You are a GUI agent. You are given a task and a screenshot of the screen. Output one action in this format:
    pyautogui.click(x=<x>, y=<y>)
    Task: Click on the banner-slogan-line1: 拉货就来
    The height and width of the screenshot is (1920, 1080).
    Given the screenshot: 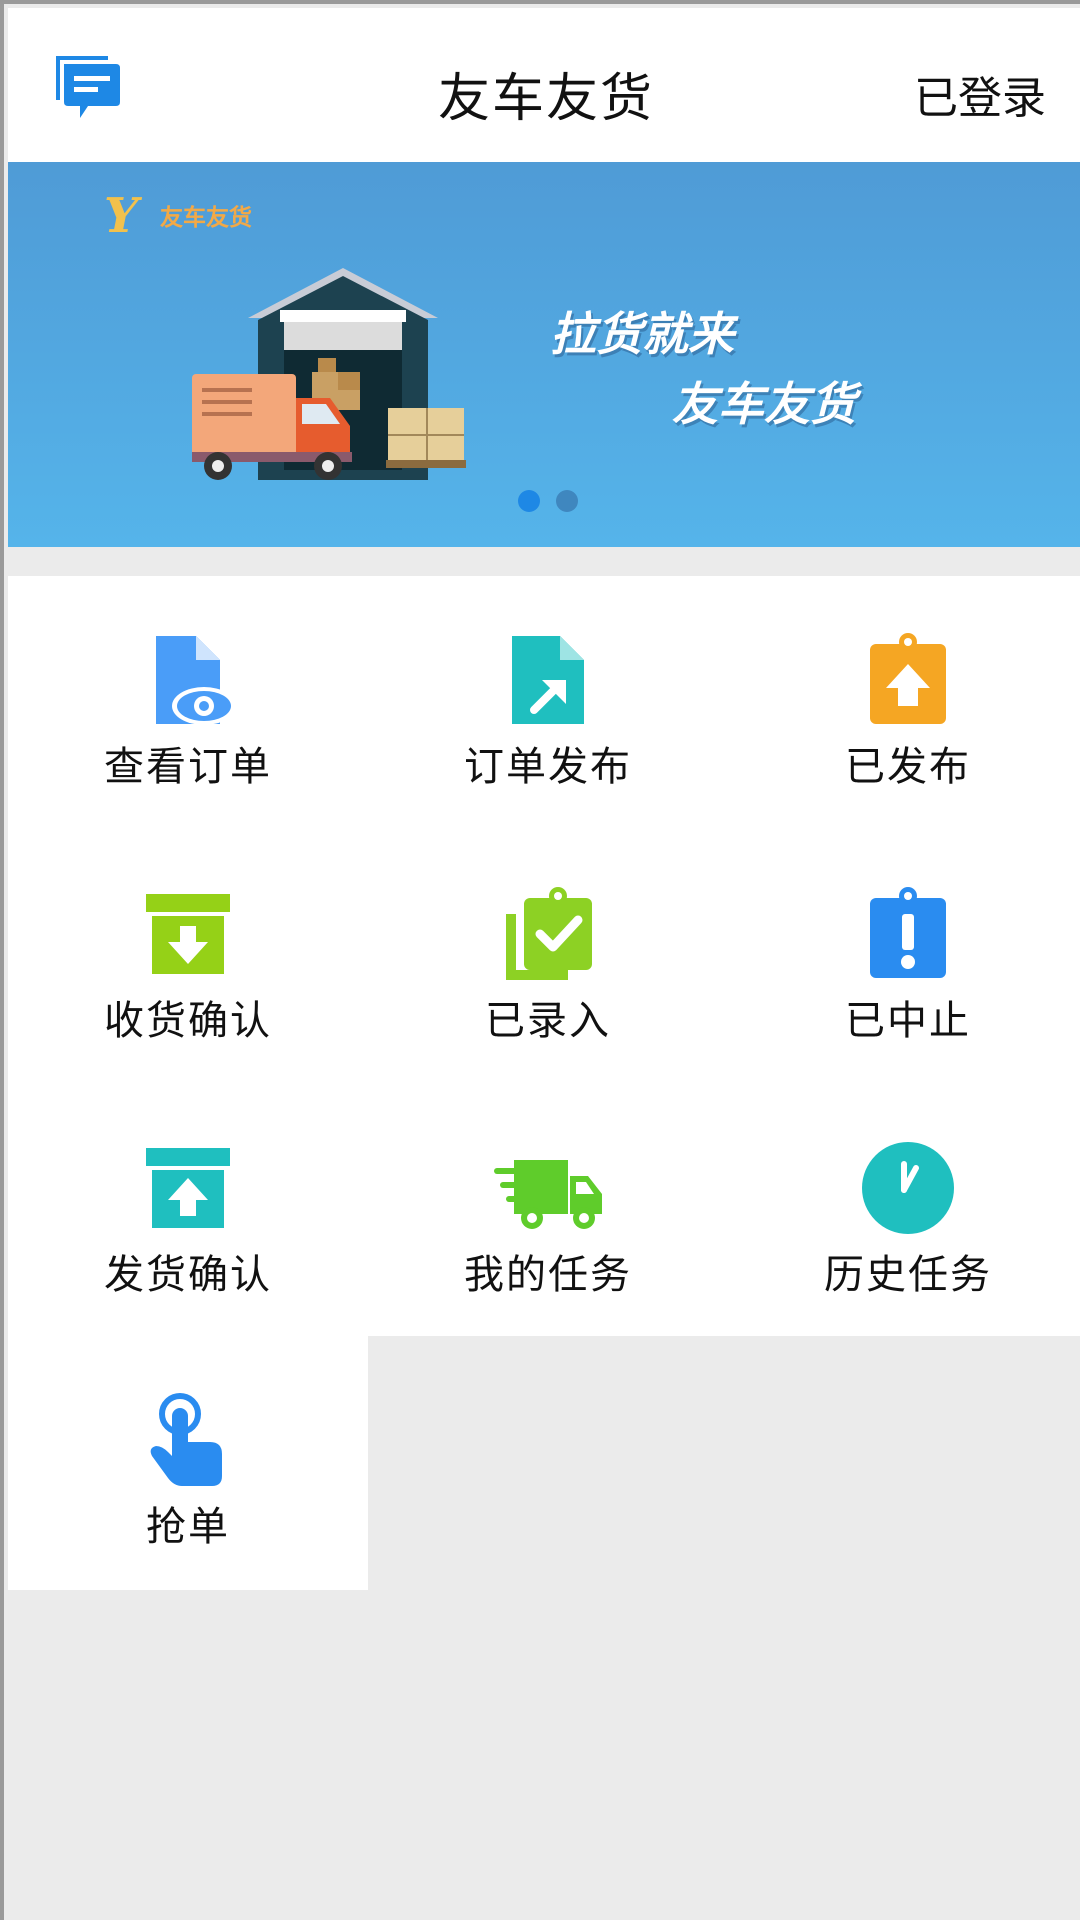 What is the action you would take?
    pyautogui.click(x=642, y=334)
    